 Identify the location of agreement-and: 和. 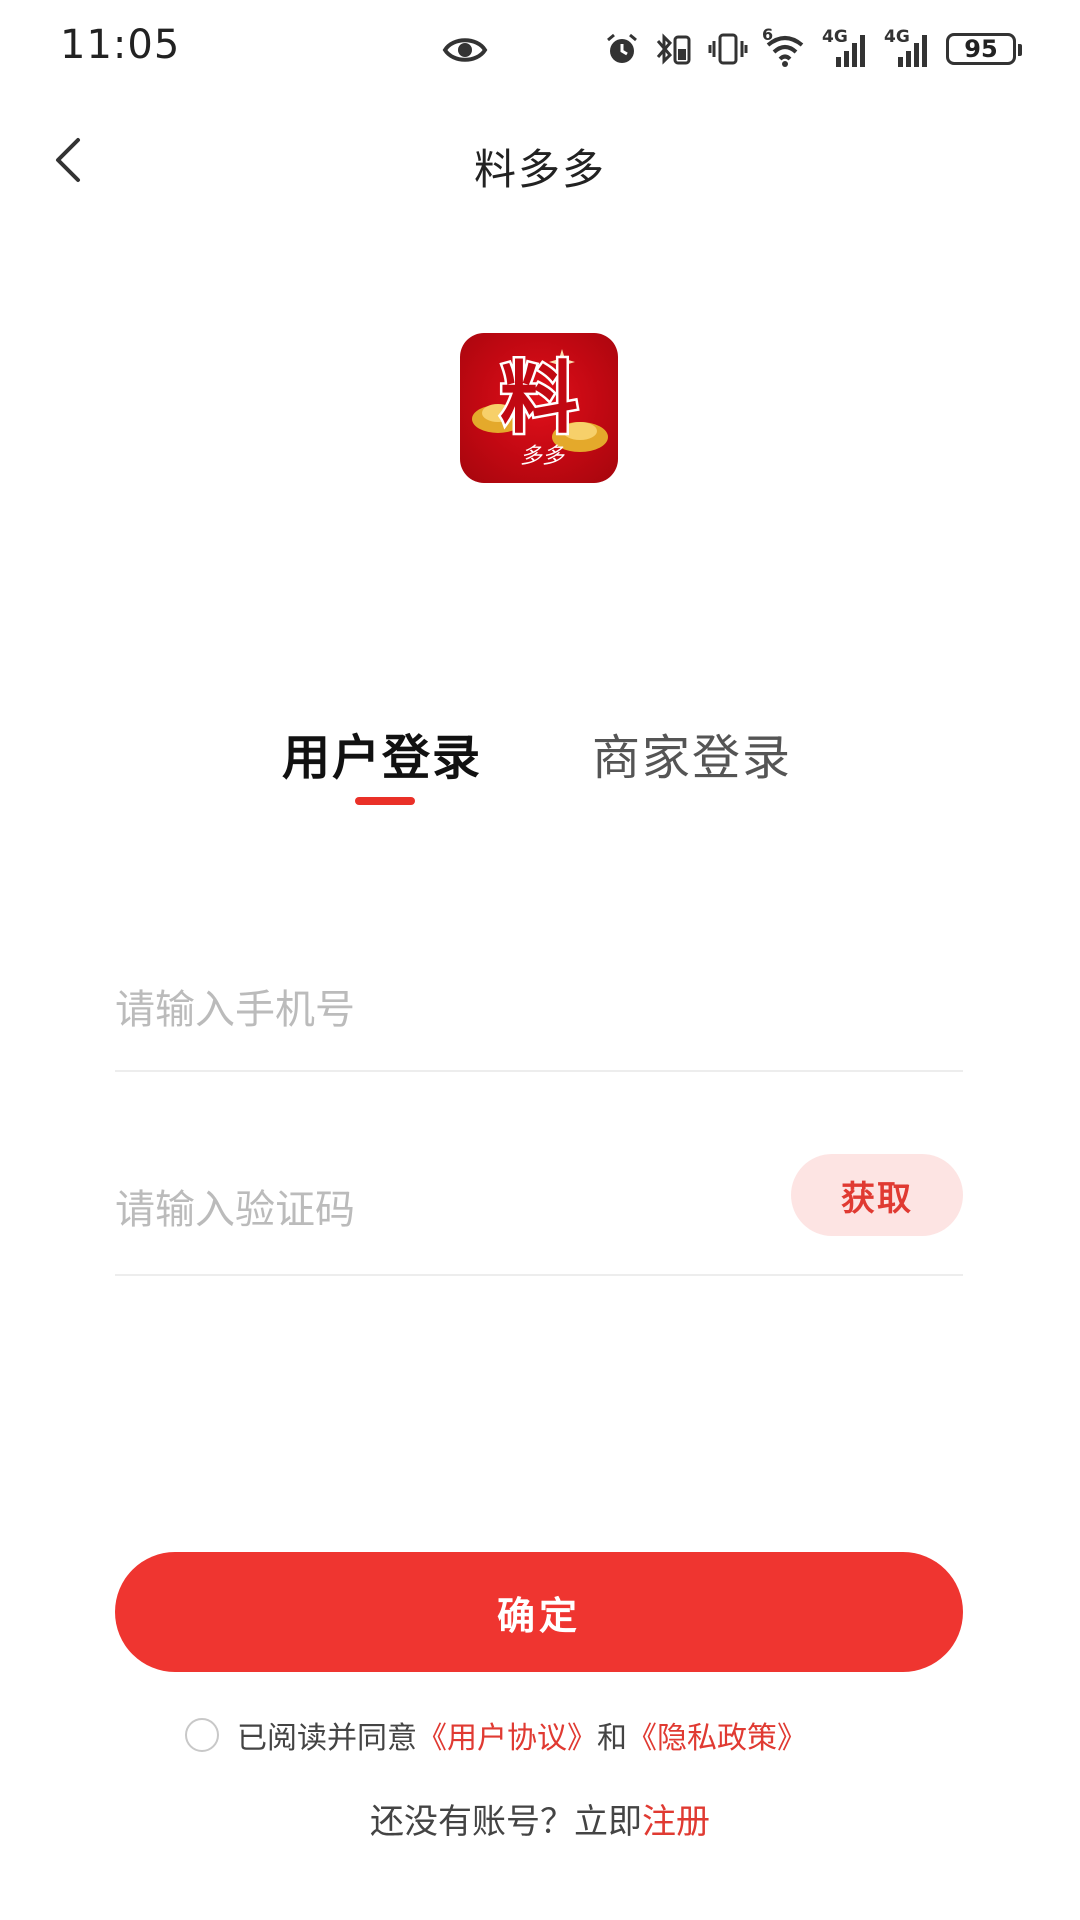
(612, 1738).